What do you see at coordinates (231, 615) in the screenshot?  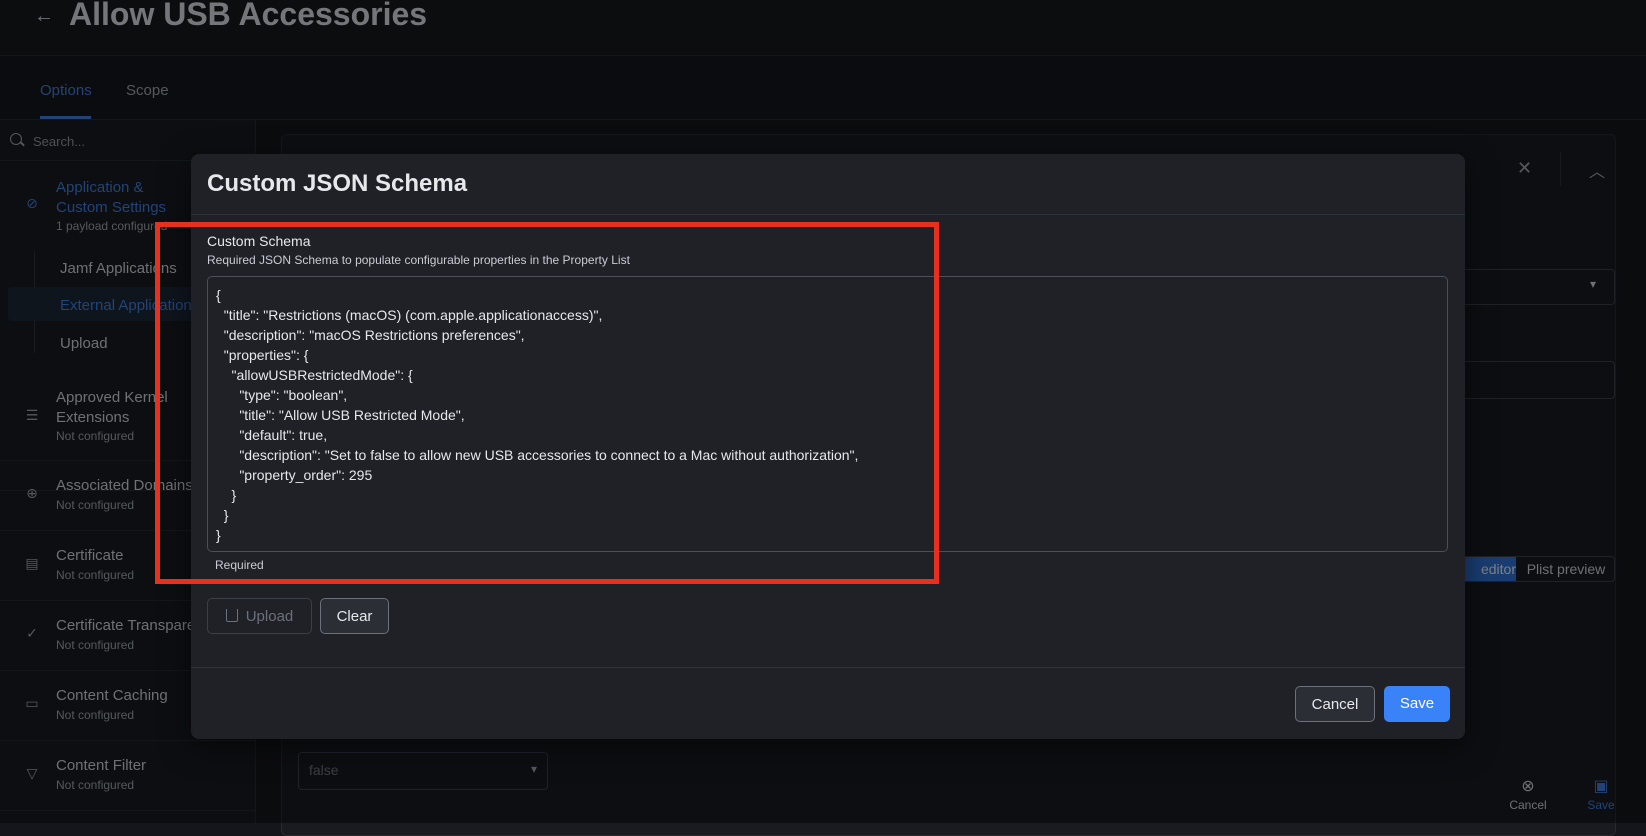 I see `upload-icon` at bounding box center [231, 615].